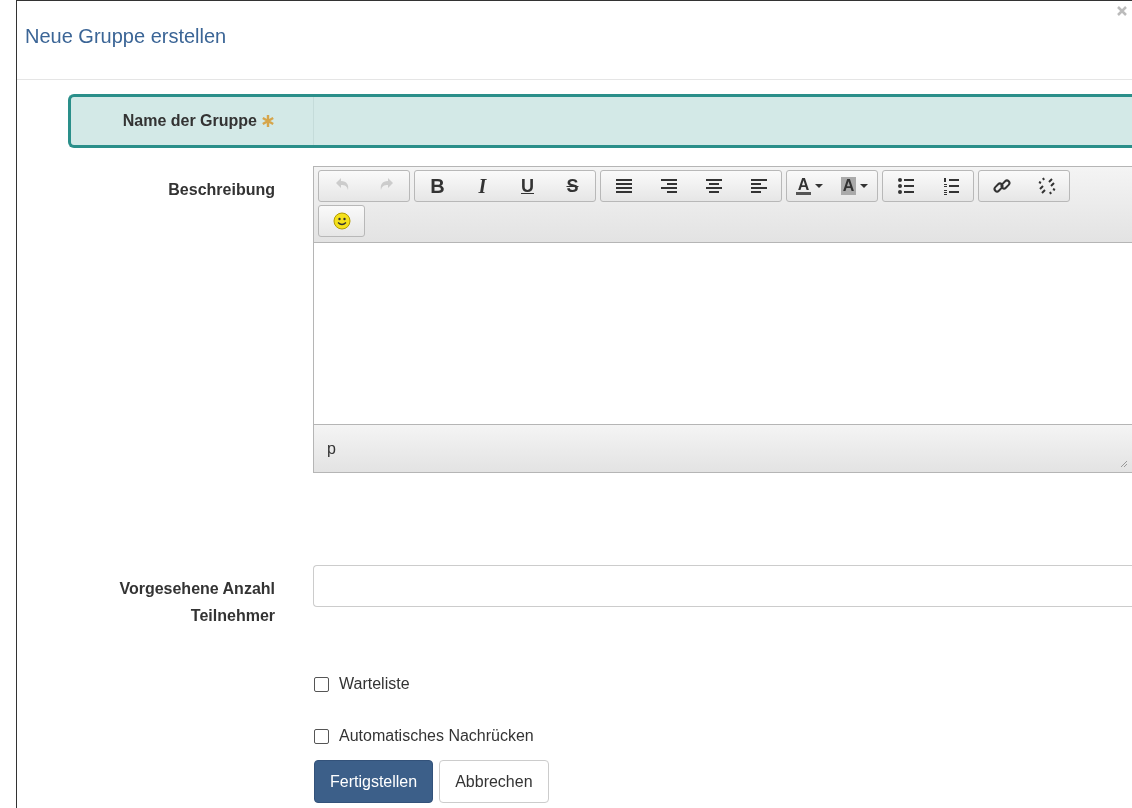 This screenshot has width=1132, height=808. What do you see at coordinates (374, 684) in the screenshot?
I see `checkbox-label: Warteliste` at bounding box center [374, 684].